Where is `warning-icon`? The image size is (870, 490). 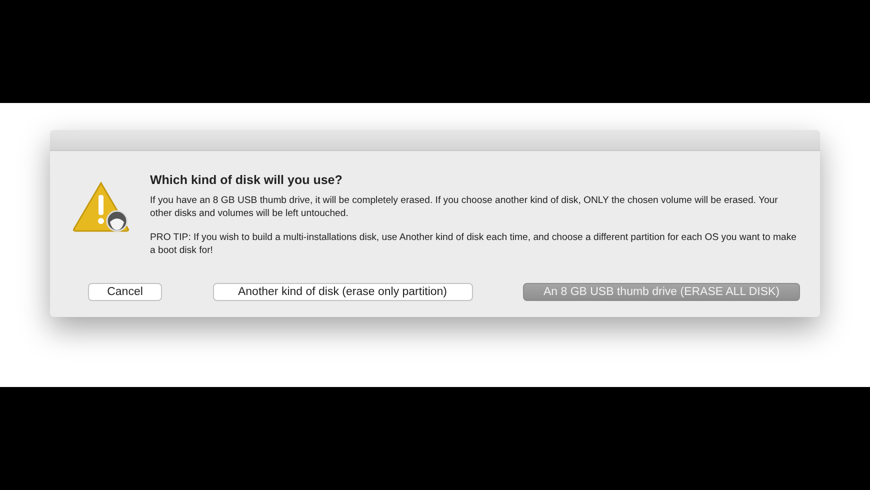 warning-icon is located at coordinates (101, 206).